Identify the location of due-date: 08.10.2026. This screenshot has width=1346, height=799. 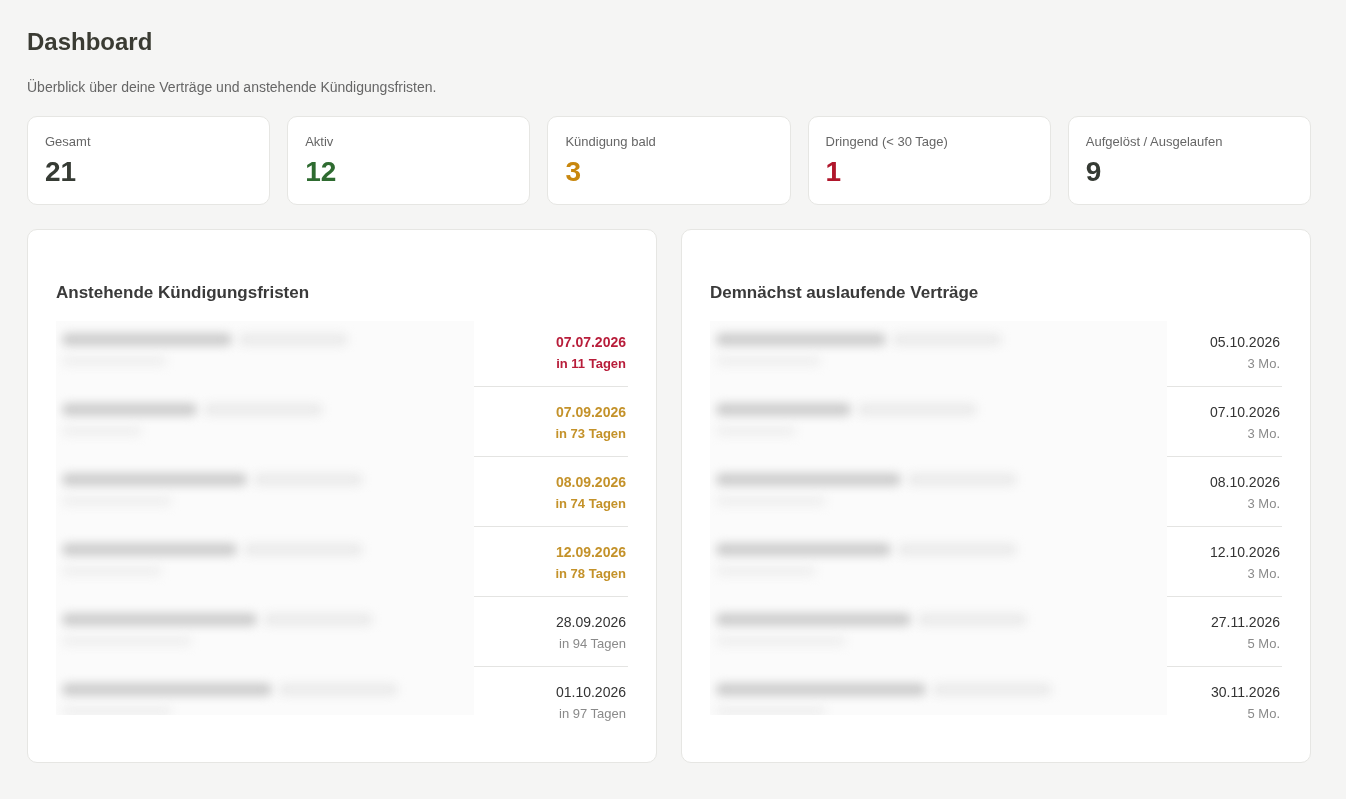
(1244, 482).